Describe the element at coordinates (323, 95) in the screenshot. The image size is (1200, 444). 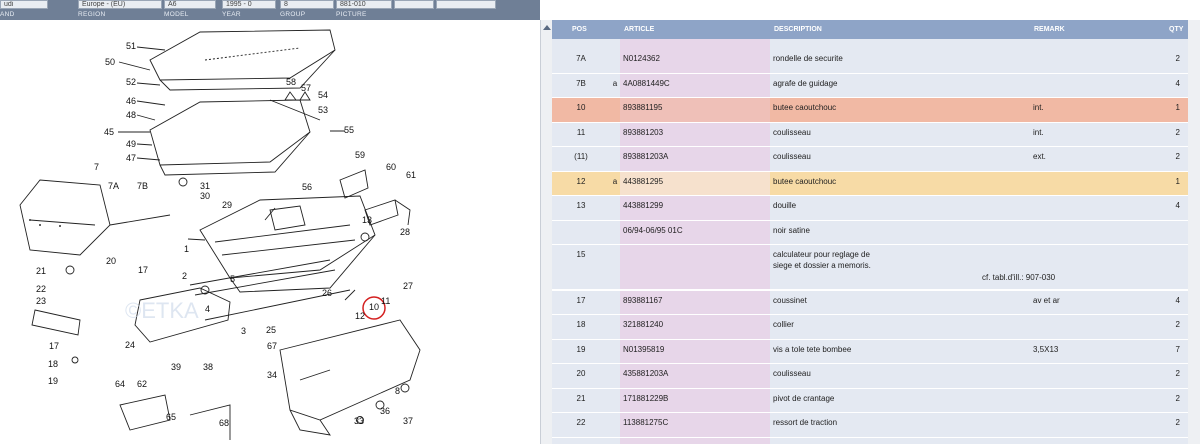
I see `callout-54: 54` at that location.